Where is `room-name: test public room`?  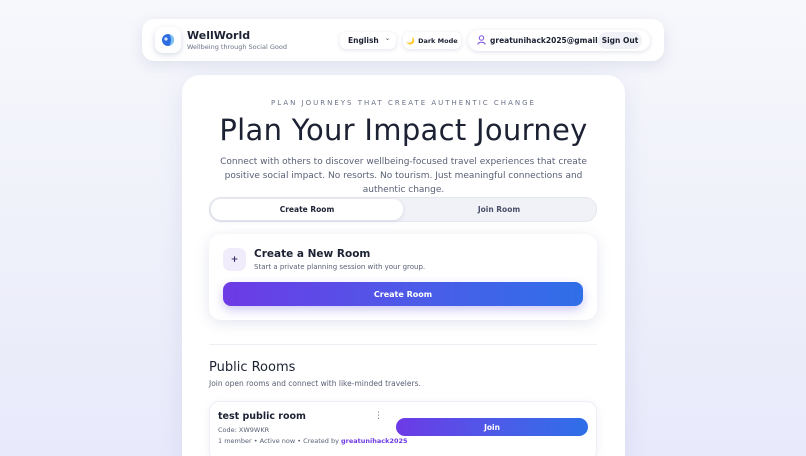
room-name: test public room is located at coordinates (262, 416).